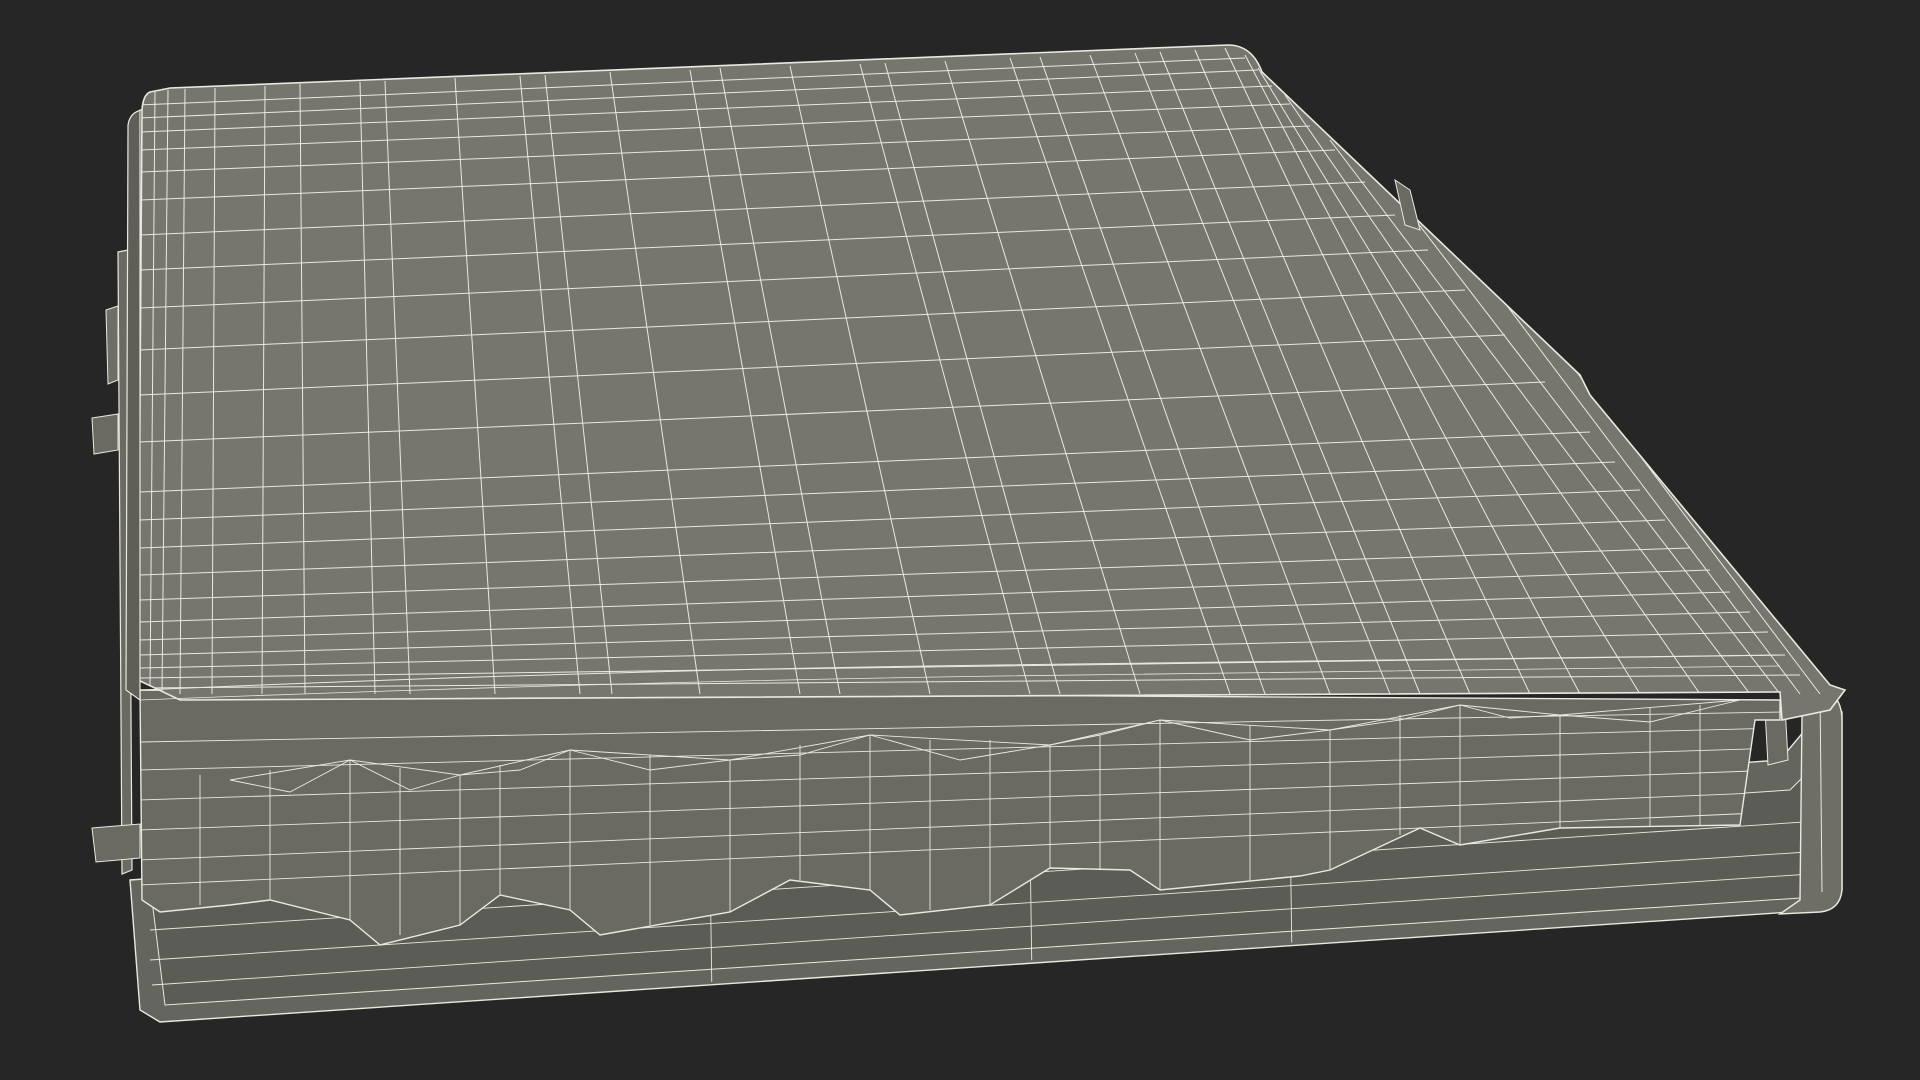 Image resolution: width=1920 pixels, height=1080 pixels. Describe the element at coordinates (116, 843) in the screenshot. I see `frame-left-bracket-lower` at that location.